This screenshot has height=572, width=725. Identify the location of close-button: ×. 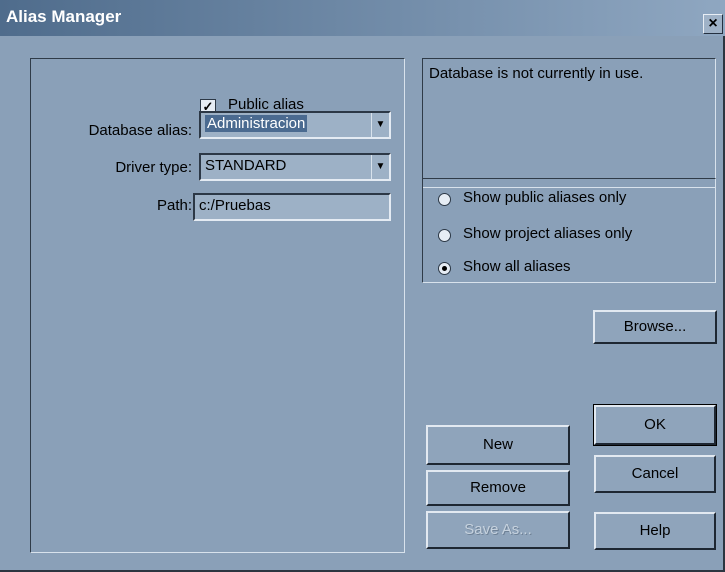
(713, 24).